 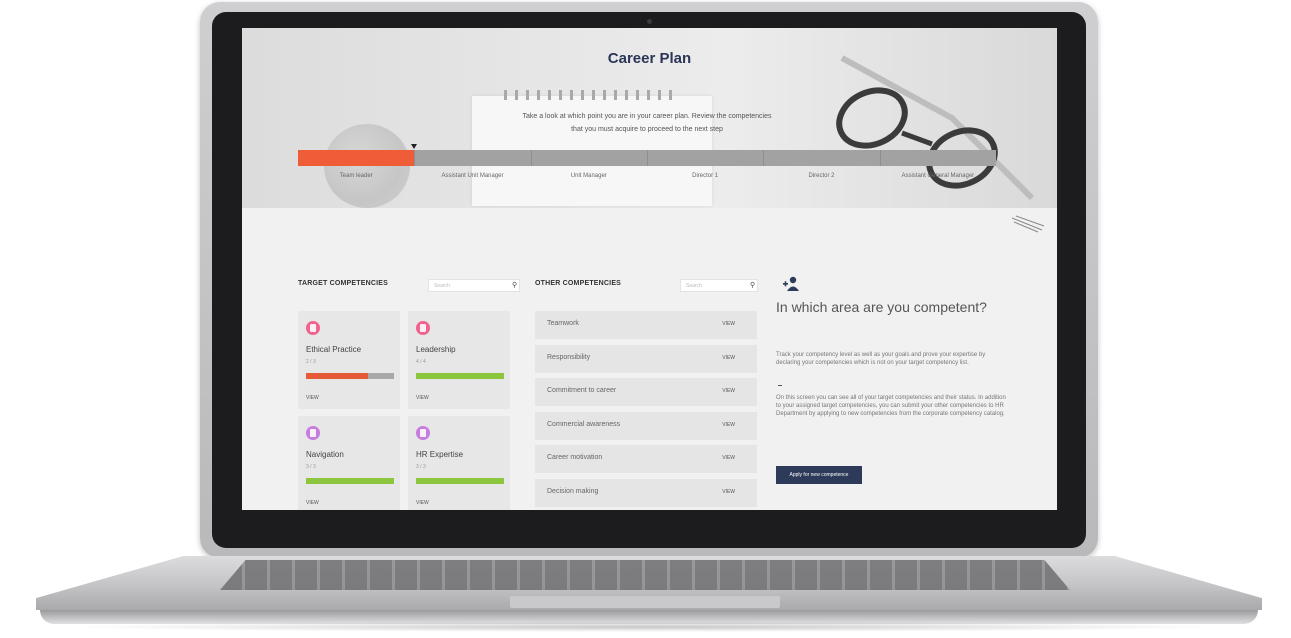 What do you see at coordinates (819, 475) in the screenshot?
I see `apply-new-competence-button: Apply for new competence` at bounding box center [819, 475].